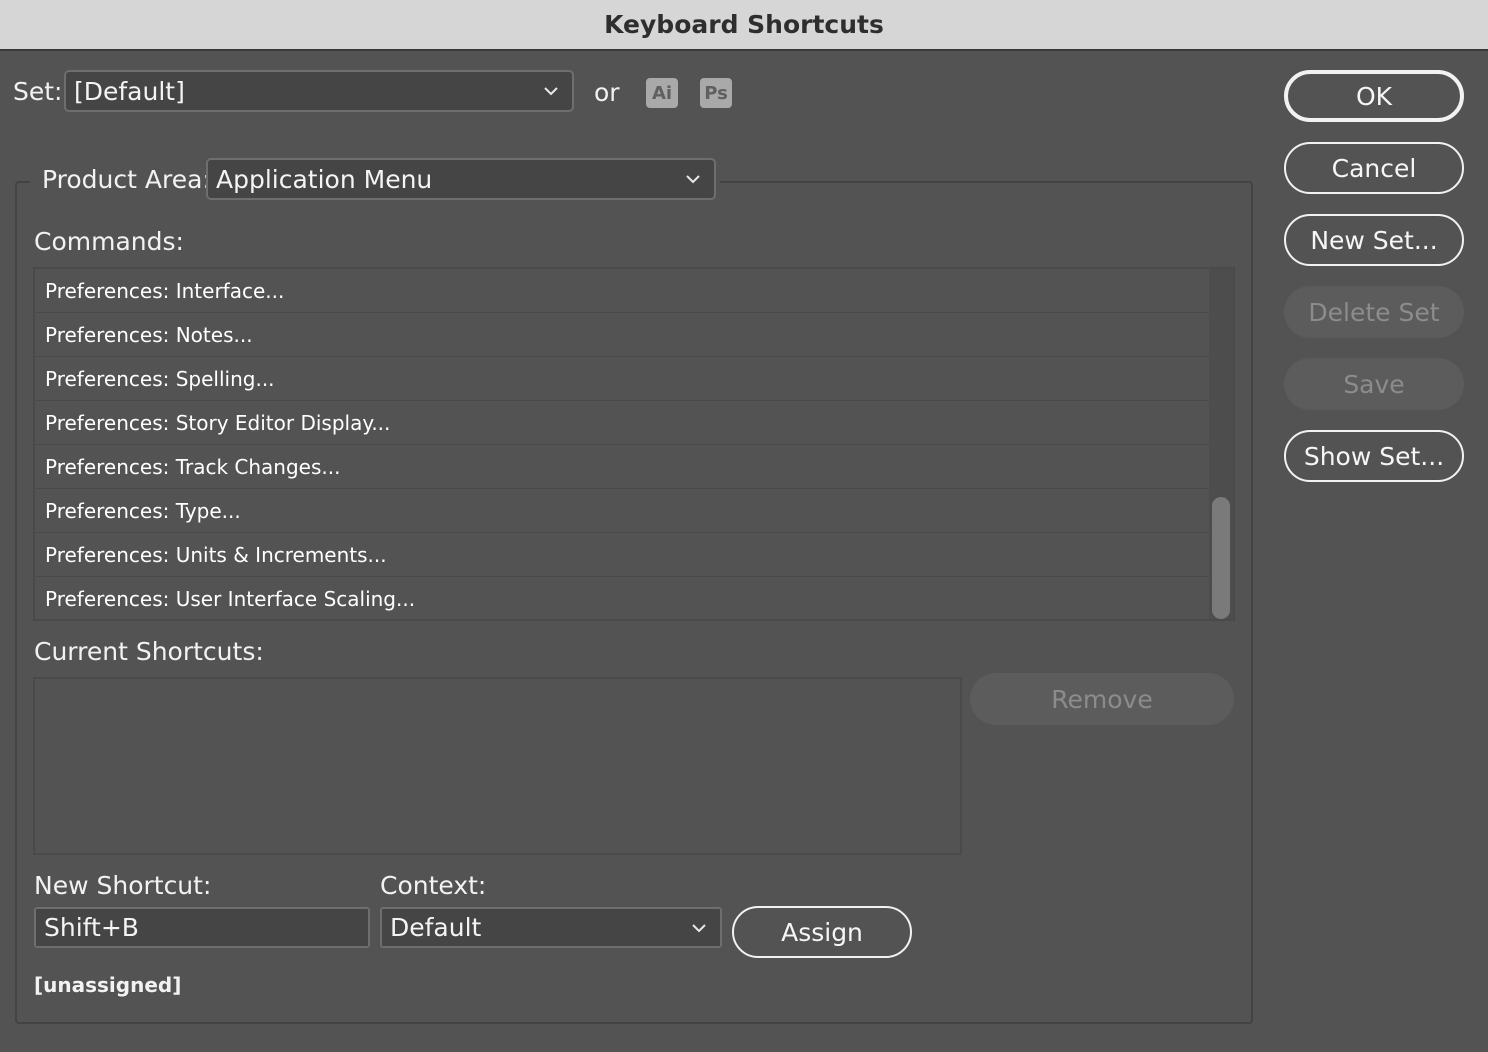  I want to click on product-area-label: Product Area:, so click(126, 179).